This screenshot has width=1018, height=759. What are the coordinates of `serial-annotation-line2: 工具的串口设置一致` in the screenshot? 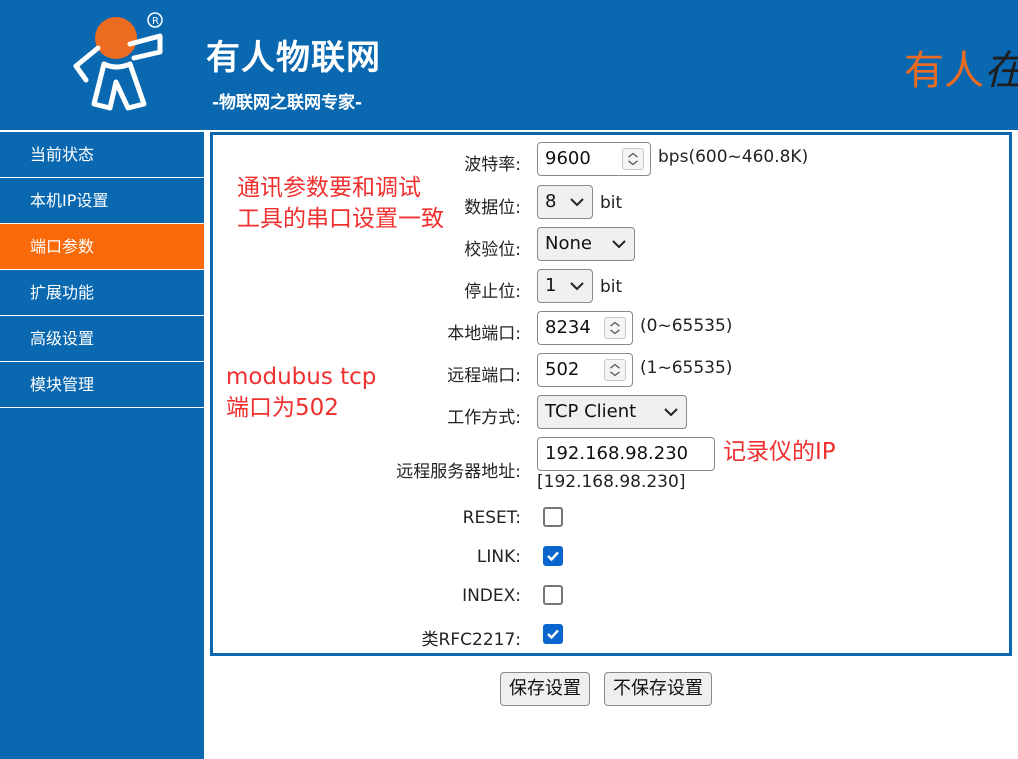 It's located at (340, 219).